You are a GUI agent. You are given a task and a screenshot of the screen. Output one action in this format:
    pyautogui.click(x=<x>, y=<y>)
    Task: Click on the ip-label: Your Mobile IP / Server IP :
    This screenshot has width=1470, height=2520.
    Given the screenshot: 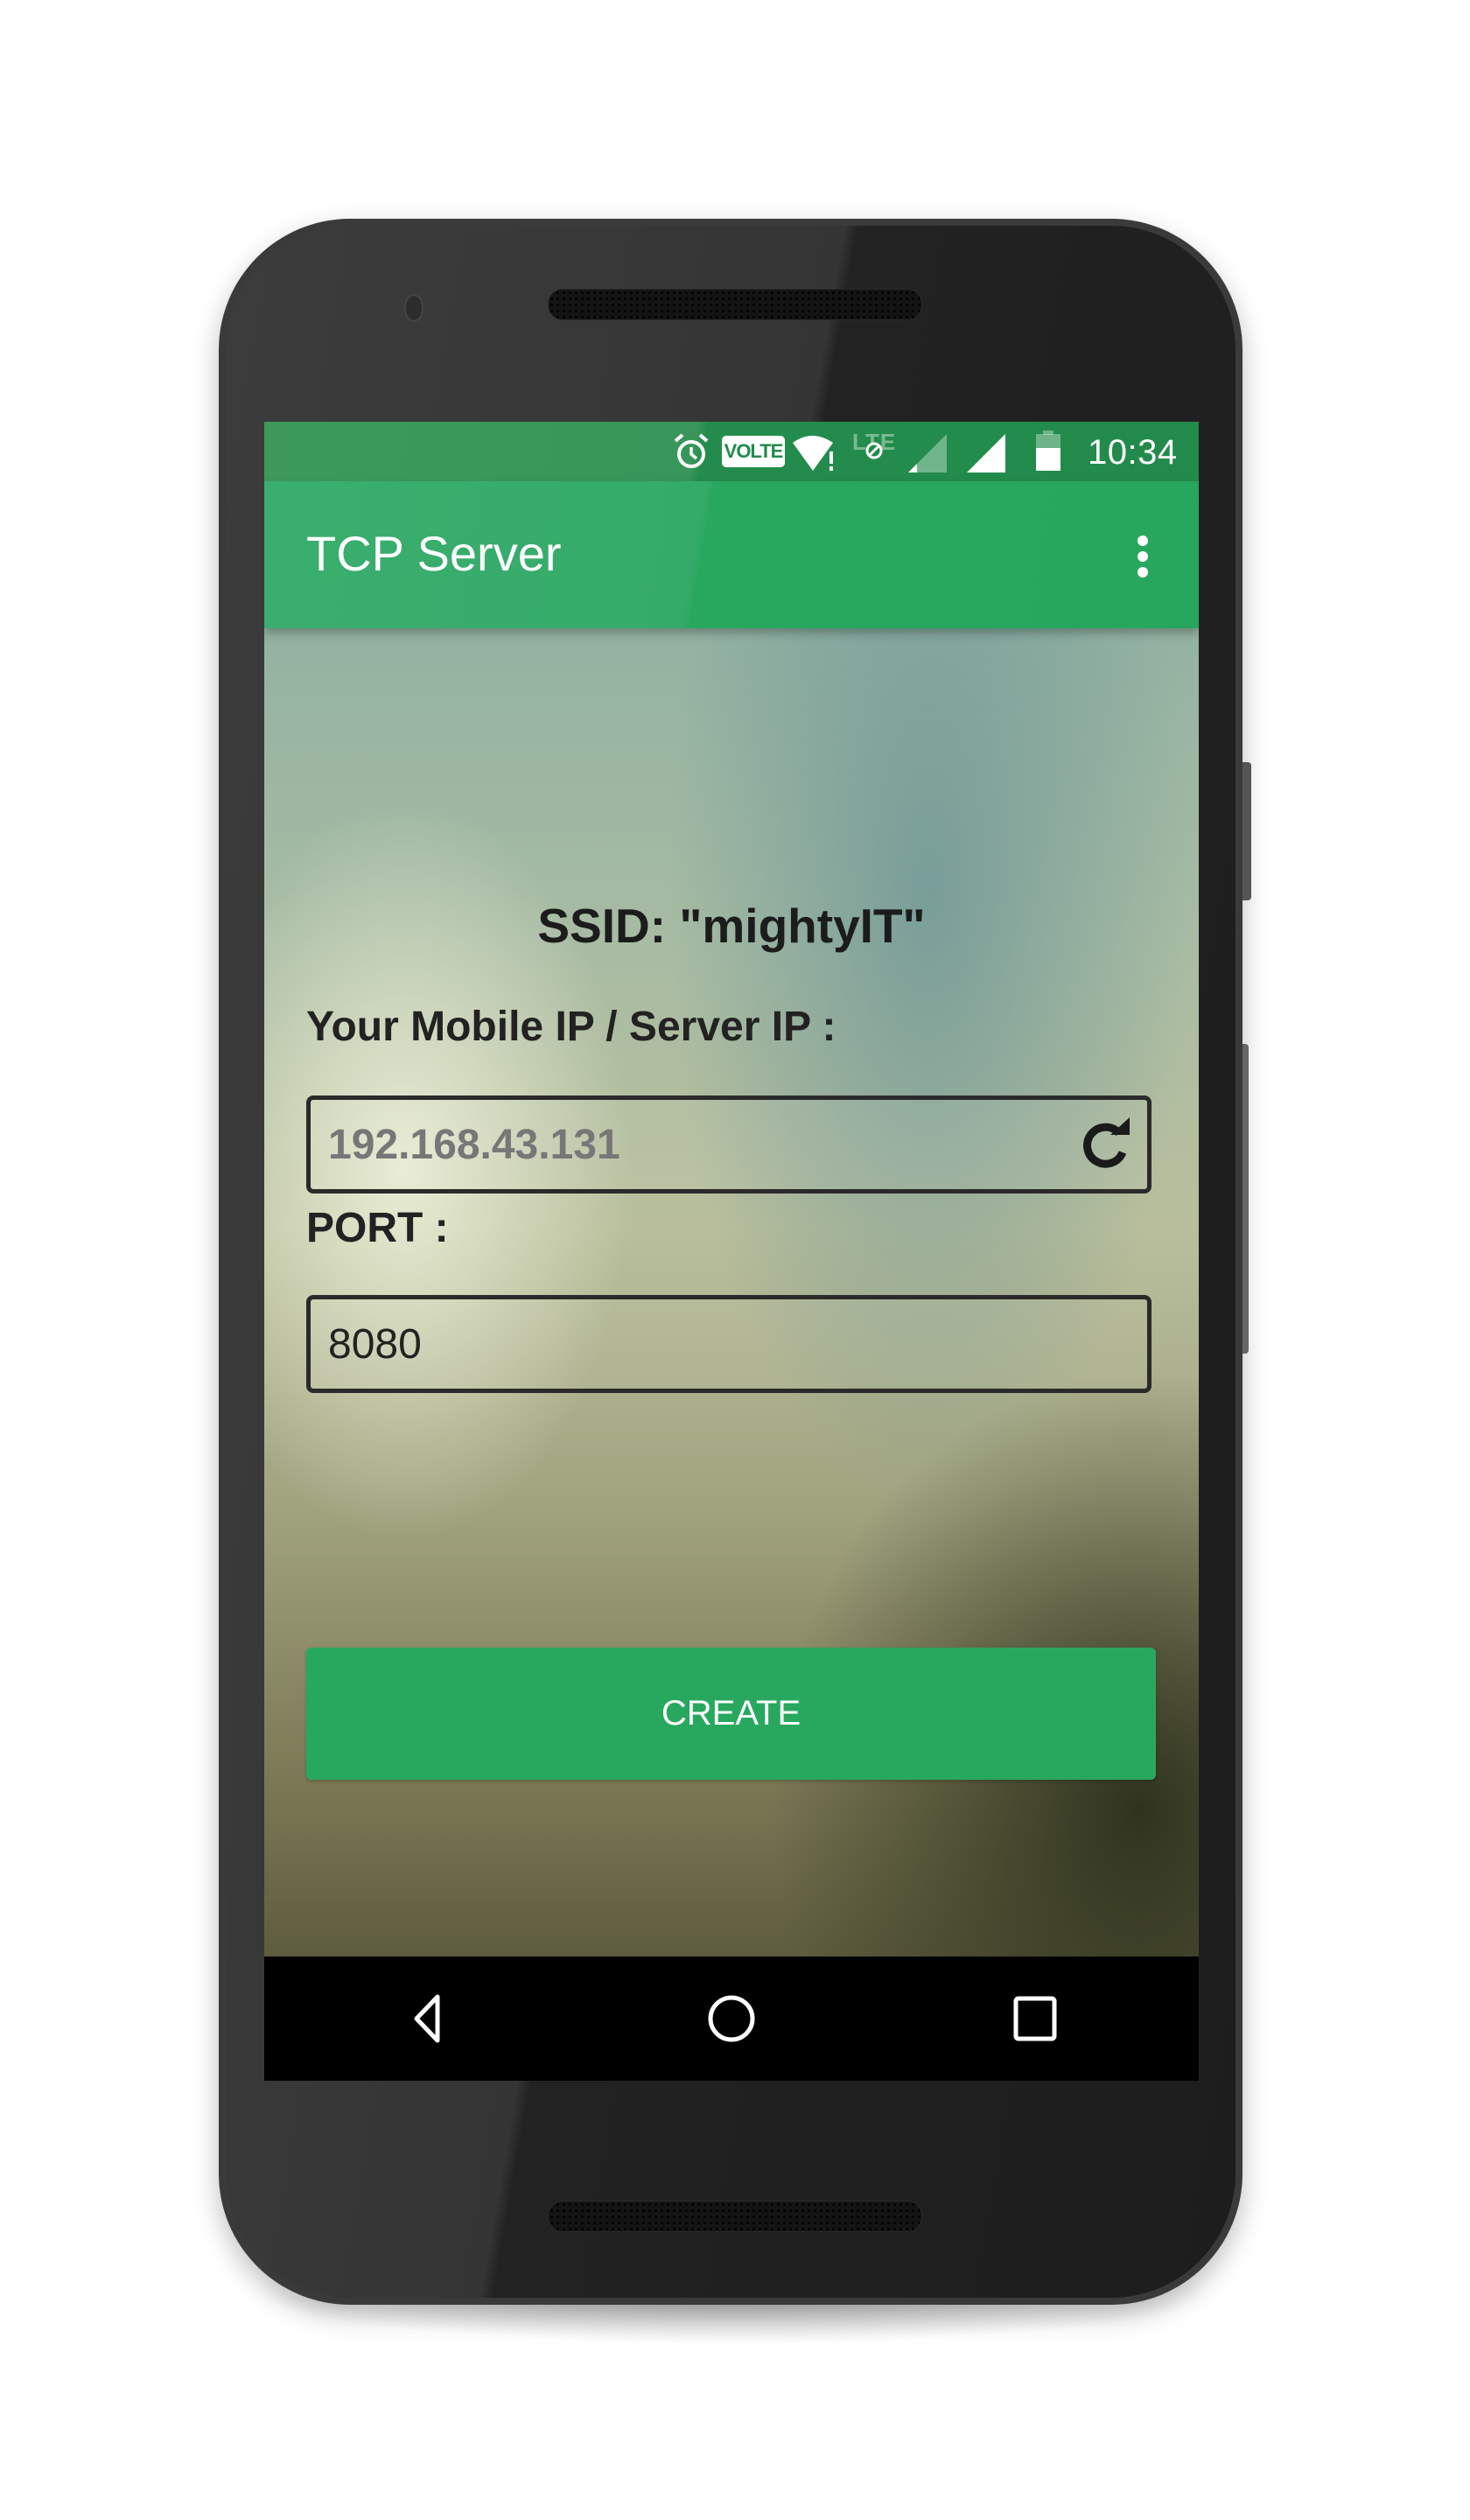 What is the action you would take?
    pyautogui.click(x=571, y=1027)
    